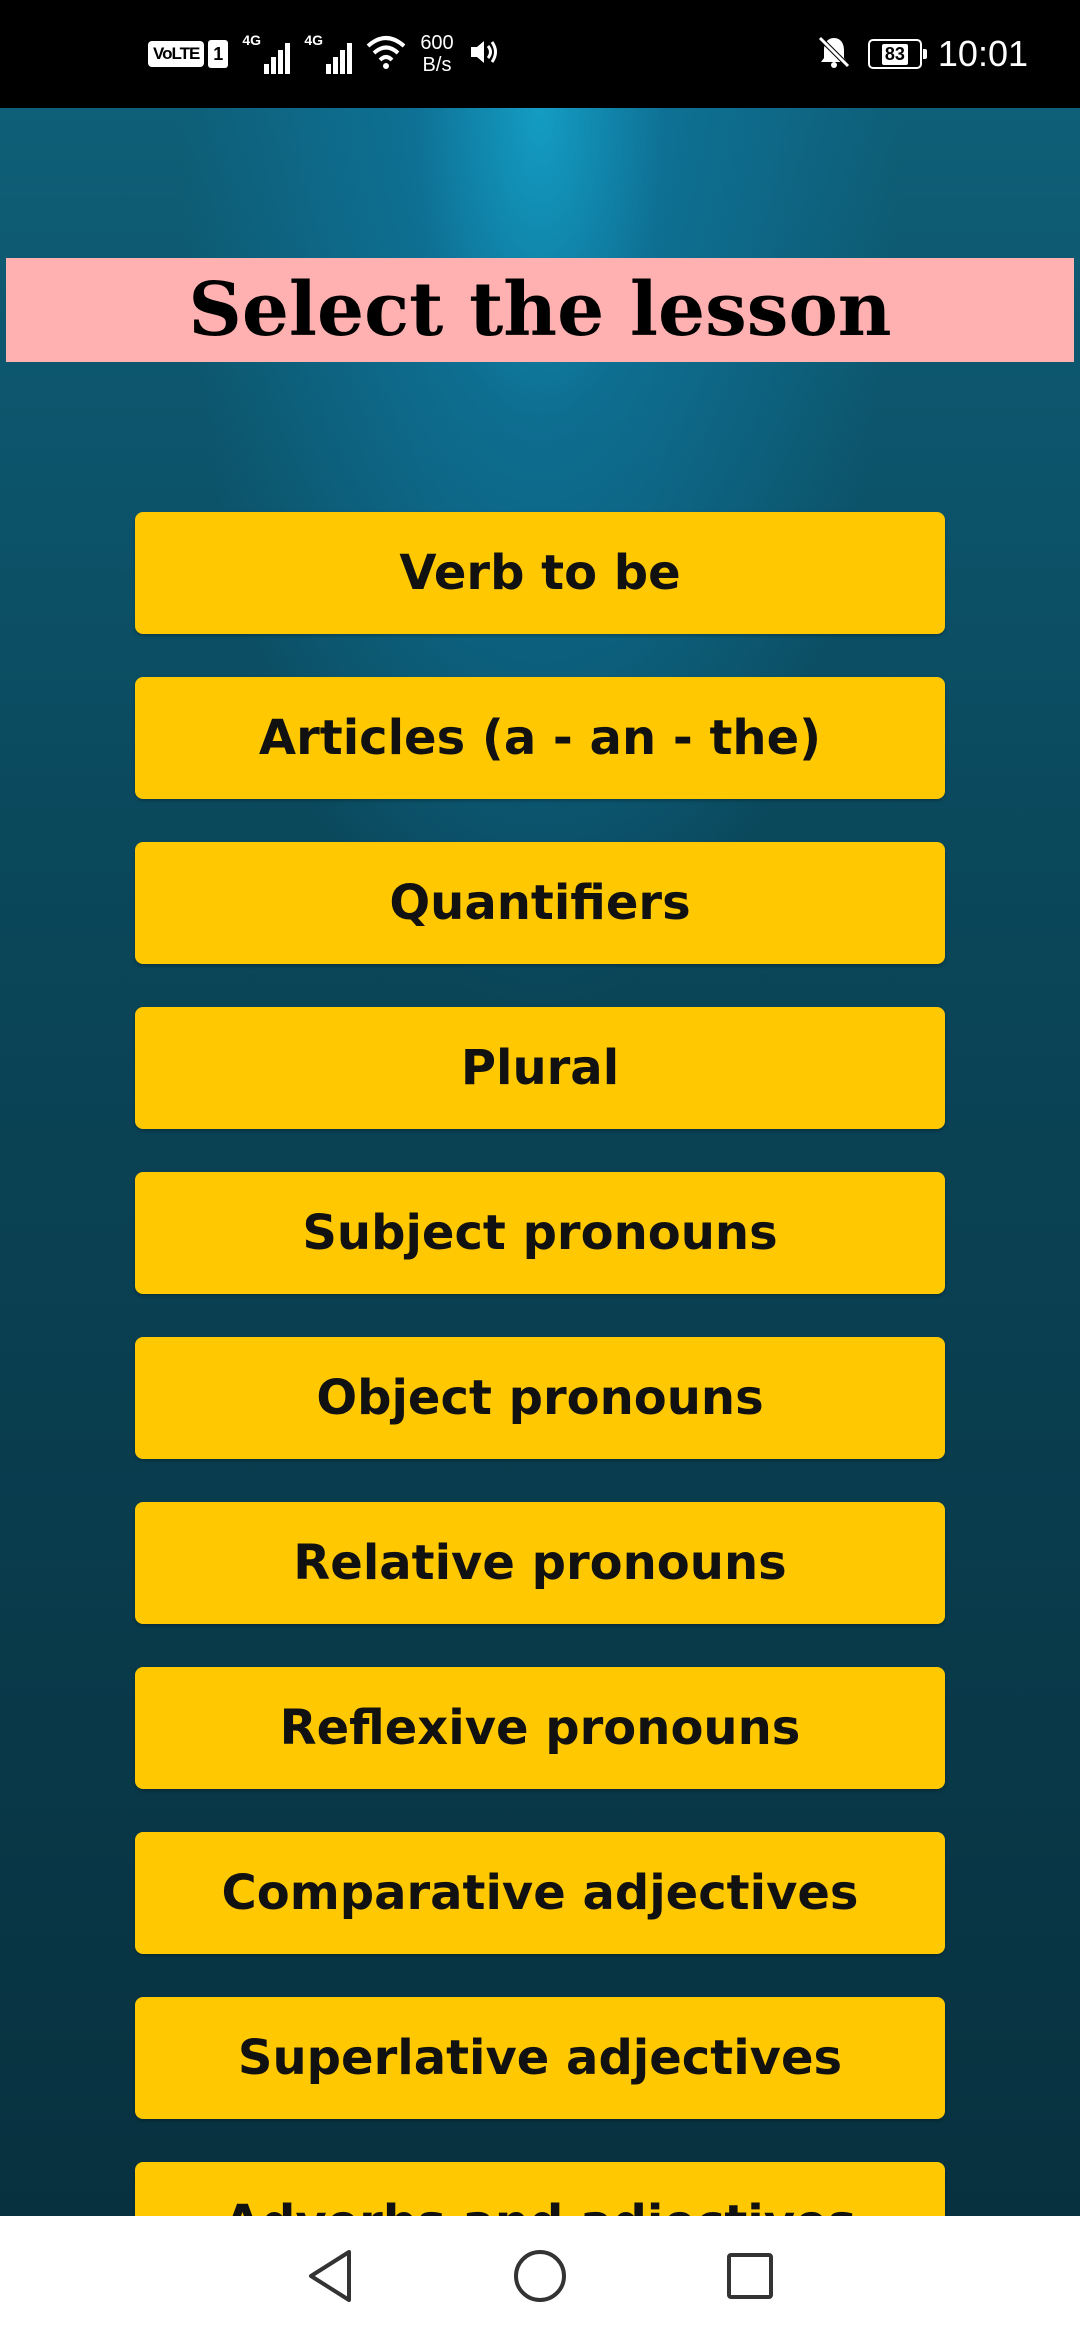  What do you see at coordinates (540, 54) in the screenshot?
I see `status-bar: VoLTE 1 4G 4G 600 B/s 83 10:01` at bounding box center [540, 54].